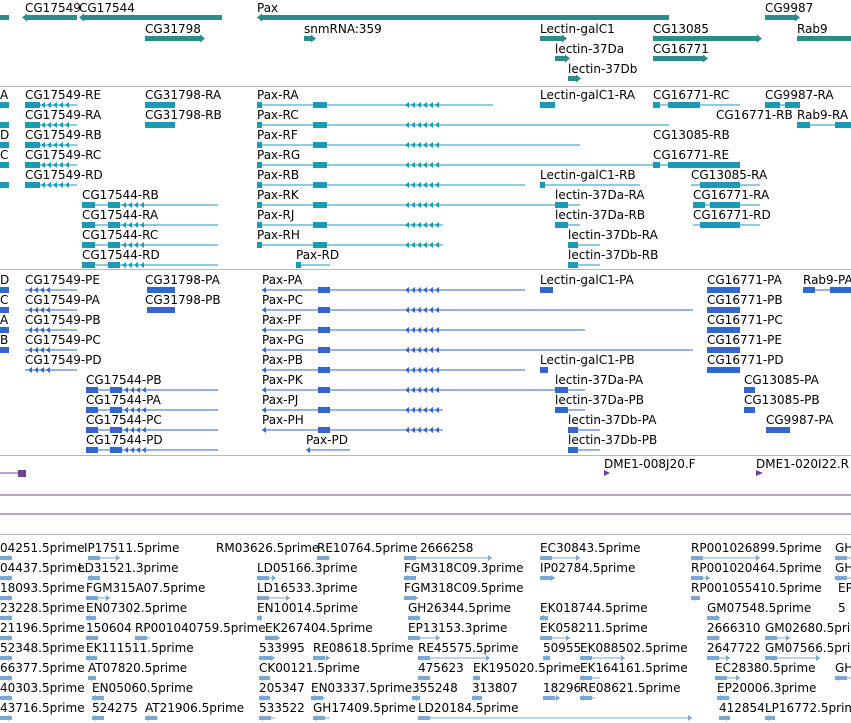  What do you see at coordinates (42, 668) in the screenshot?
I see `est-label: 66377.5prime` at bounding box center [42, 668].